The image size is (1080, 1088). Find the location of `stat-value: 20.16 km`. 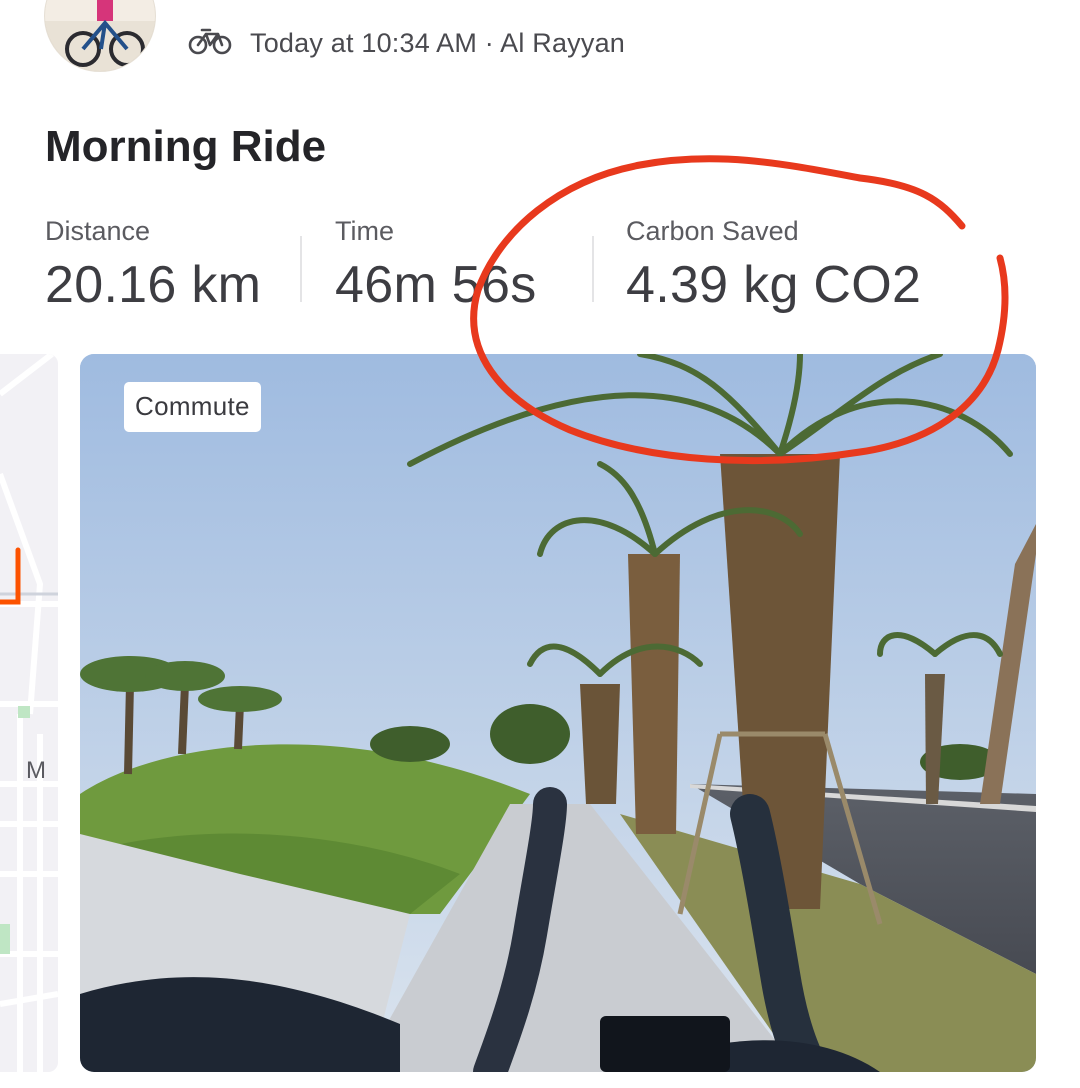

stat-value: 20.16 km is located at coordinates (153, 285).